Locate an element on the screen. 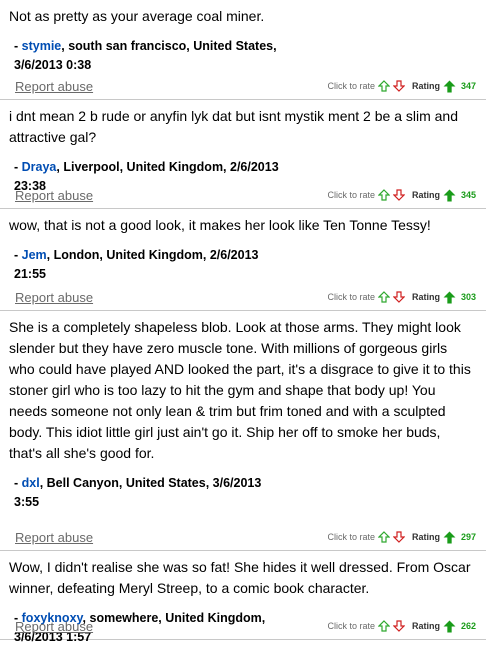  comment-date: 3/6/2013 0:38 is located at coordinates (53, 65).